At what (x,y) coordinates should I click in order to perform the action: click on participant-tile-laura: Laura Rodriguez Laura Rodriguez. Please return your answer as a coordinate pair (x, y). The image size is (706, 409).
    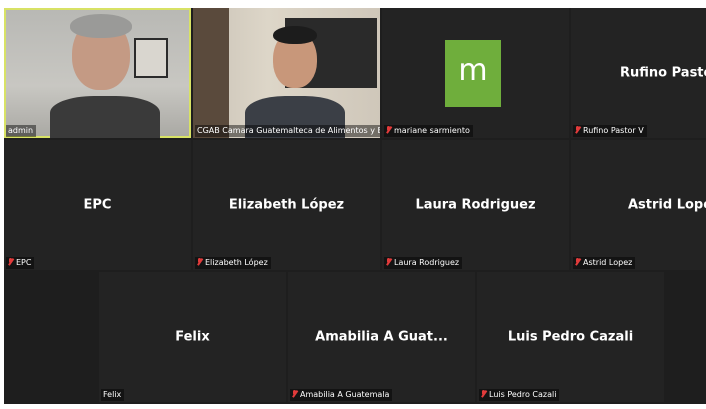
    Looking at the image, I should click on (475, 205).